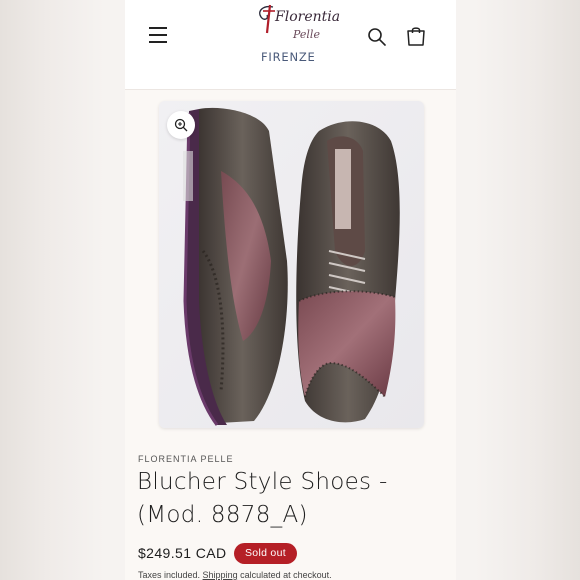 The image size is (580, 580). What do you see at coordinates (262, 498) in the screenshot?
I see `product-title: Blucher Style Shoes - (Mod. 8878_A)` at bounding box center [262, 498].